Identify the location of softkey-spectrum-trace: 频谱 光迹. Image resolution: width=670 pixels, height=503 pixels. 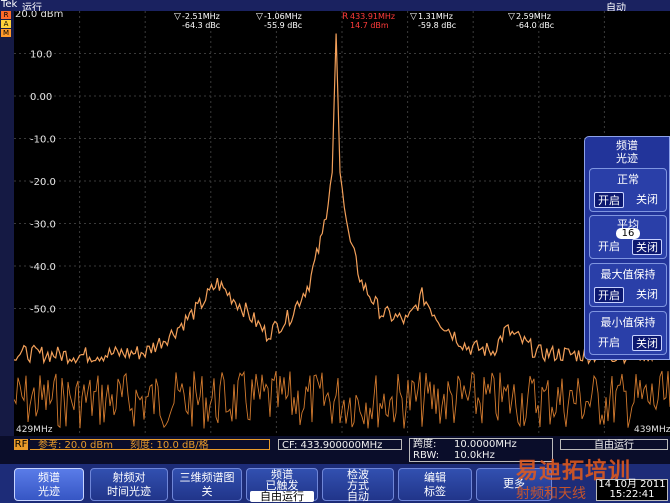
(49, 484).